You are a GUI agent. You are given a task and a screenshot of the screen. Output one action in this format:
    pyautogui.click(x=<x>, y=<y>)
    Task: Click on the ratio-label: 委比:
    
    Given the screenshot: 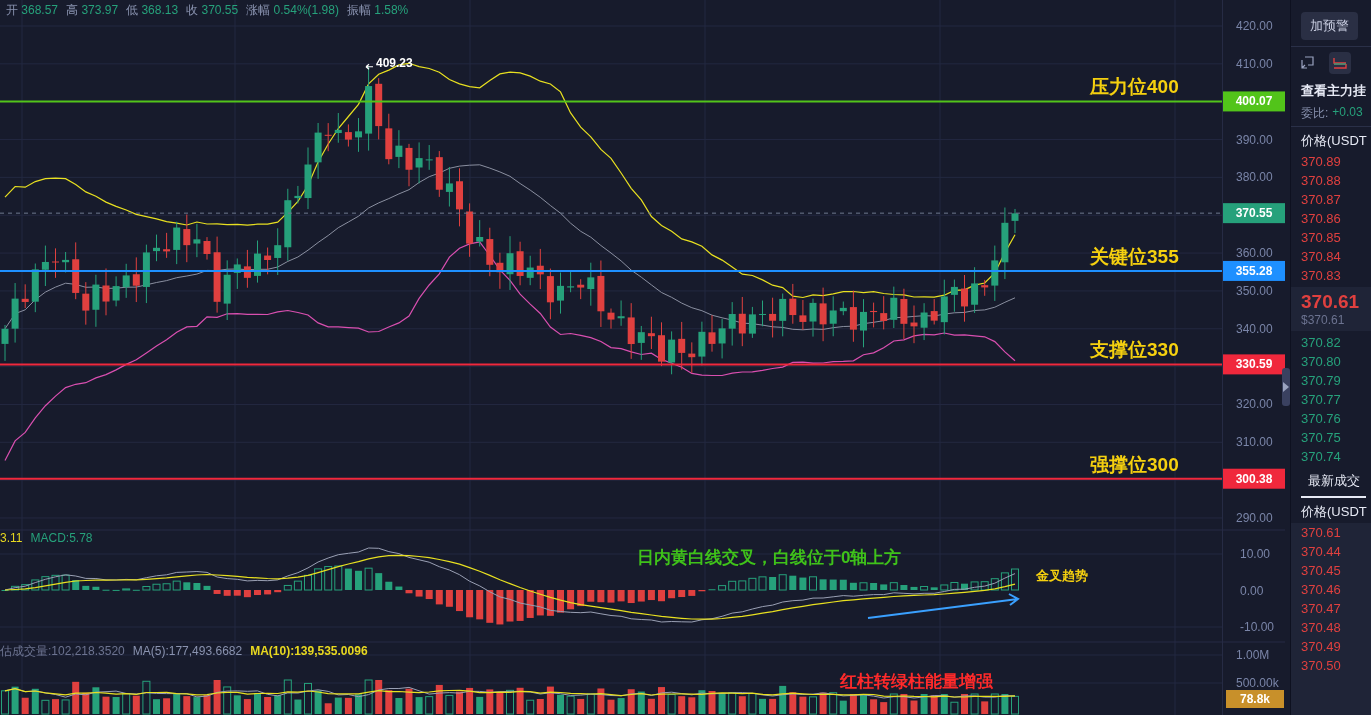 What is the action you would take?
    pyautogui.click(x=1315, y=113)
    